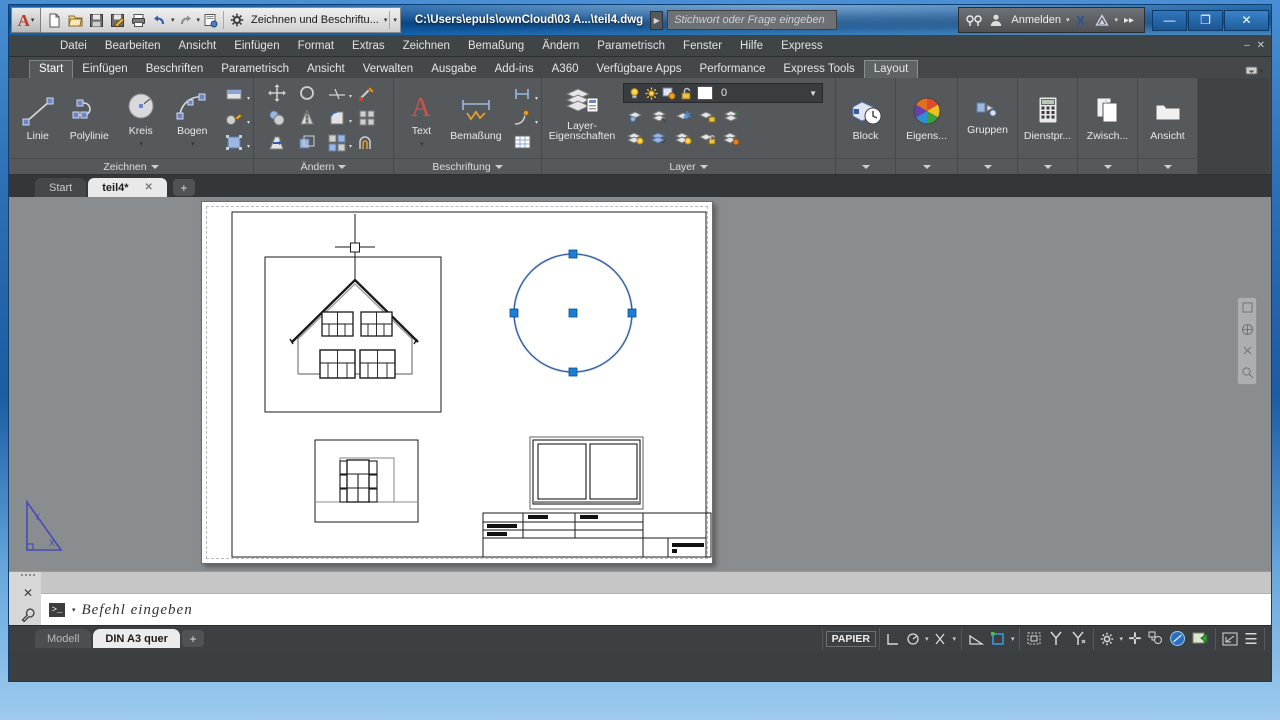 The image size is (1280, 720). Describe the element at coordinates (522, 94) in the screenshot. I see `dimstyle-tool: ▾` at that location.